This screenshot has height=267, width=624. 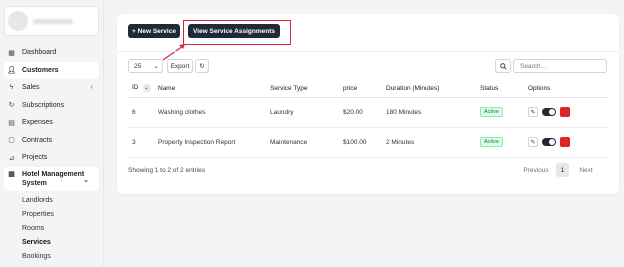 I want to click on sidebar-item-label: Projects, so click(x=35, y=158).